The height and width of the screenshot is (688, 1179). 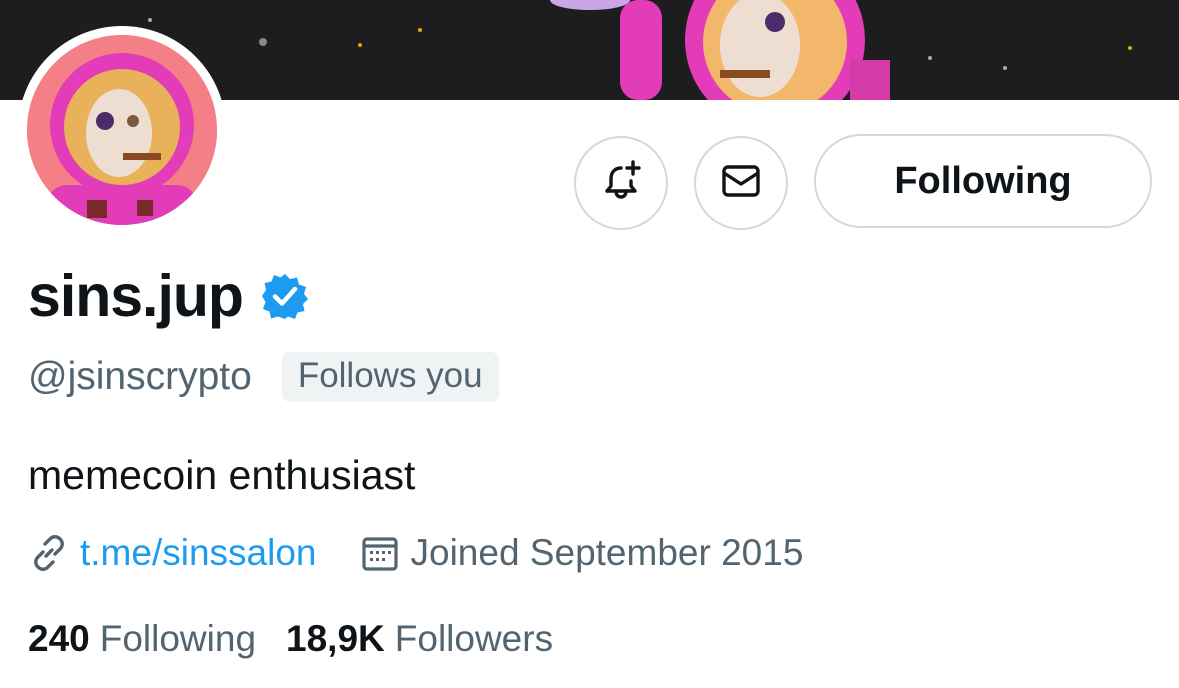 I want to click on display-name: sins.jup, so click(x=136, y=296).